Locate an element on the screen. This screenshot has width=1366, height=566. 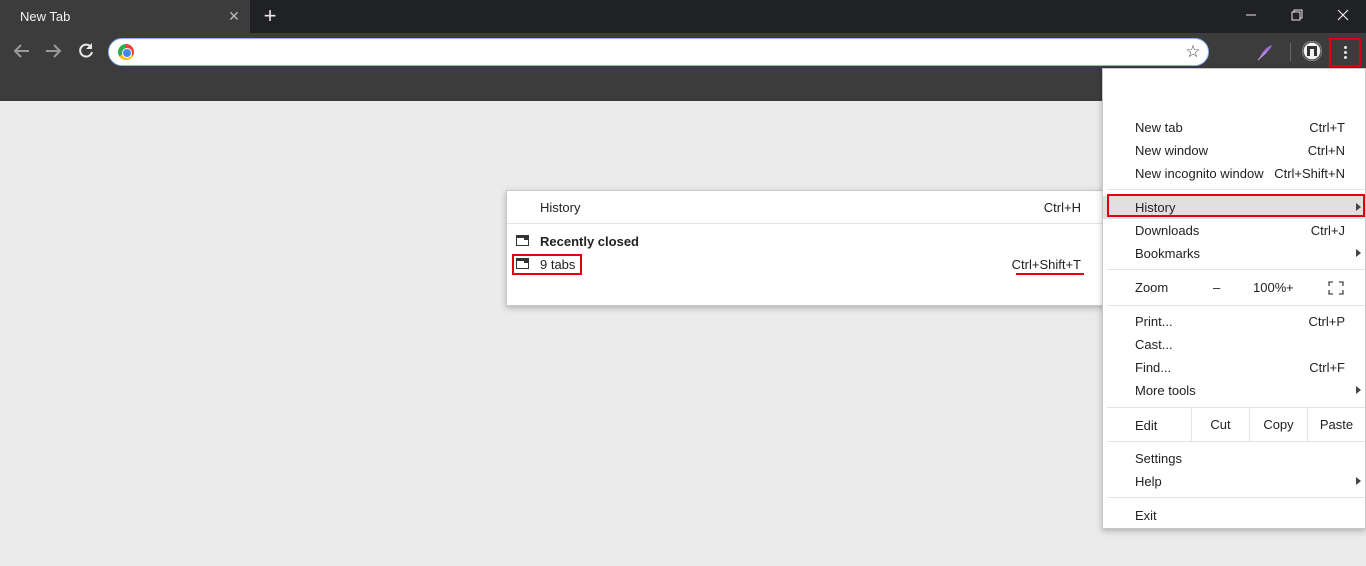
address-bar: ☆ is located at coordinates (658, 52).